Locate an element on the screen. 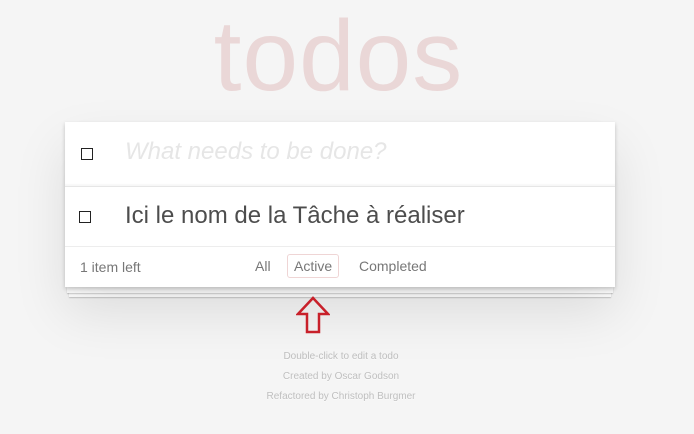 The height and width of the screenshot is (434, 694). info-created-by: Created by Oscar Godson is located at coordinates (341, 376).